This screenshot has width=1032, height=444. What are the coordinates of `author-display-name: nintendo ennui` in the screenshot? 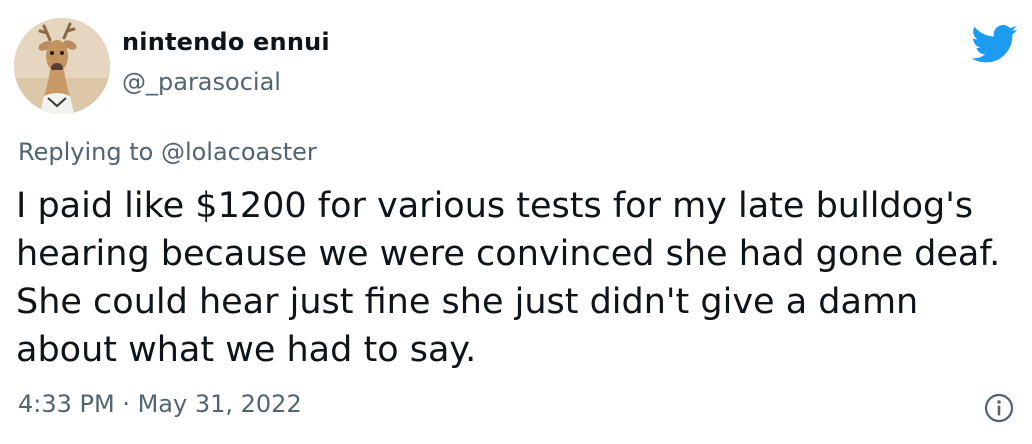 It's located at (226, 42).